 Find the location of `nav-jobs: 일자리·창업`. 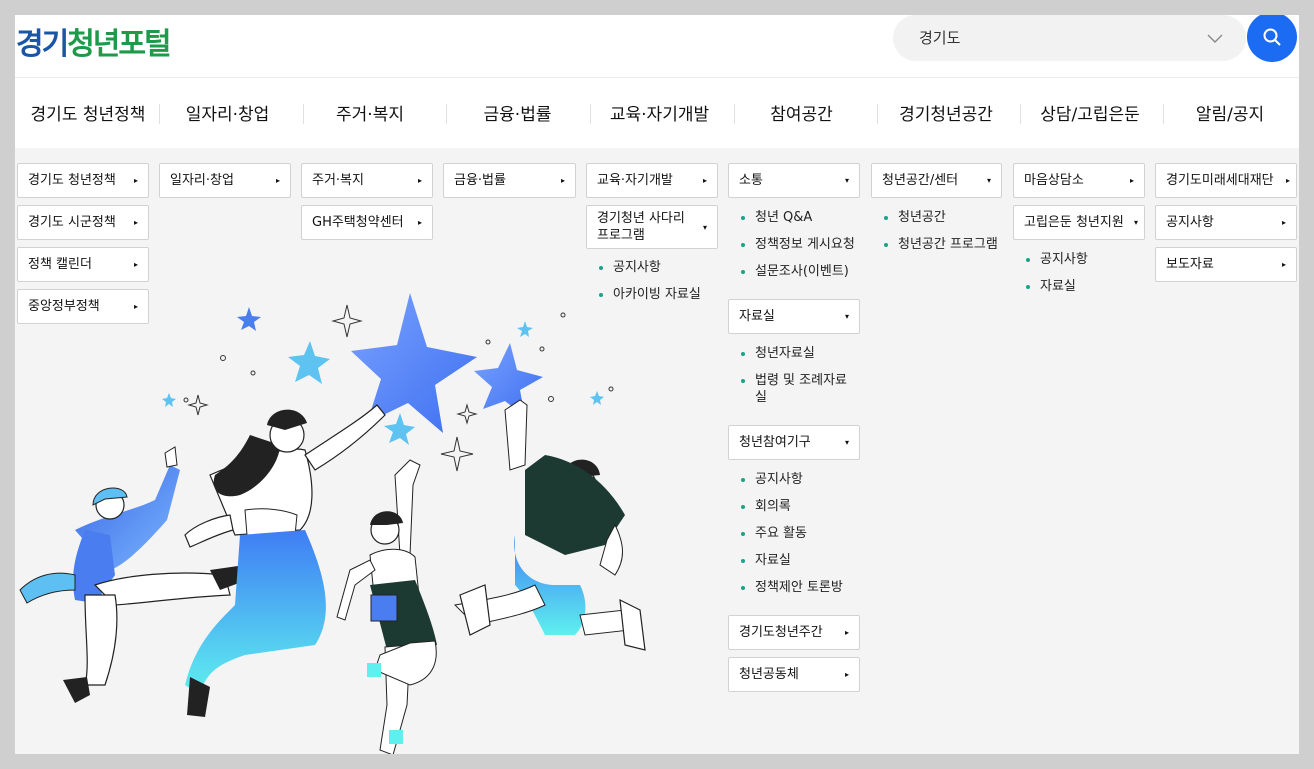

nav-jobs: 일자리·창업 is located at coordinates (227, 113).